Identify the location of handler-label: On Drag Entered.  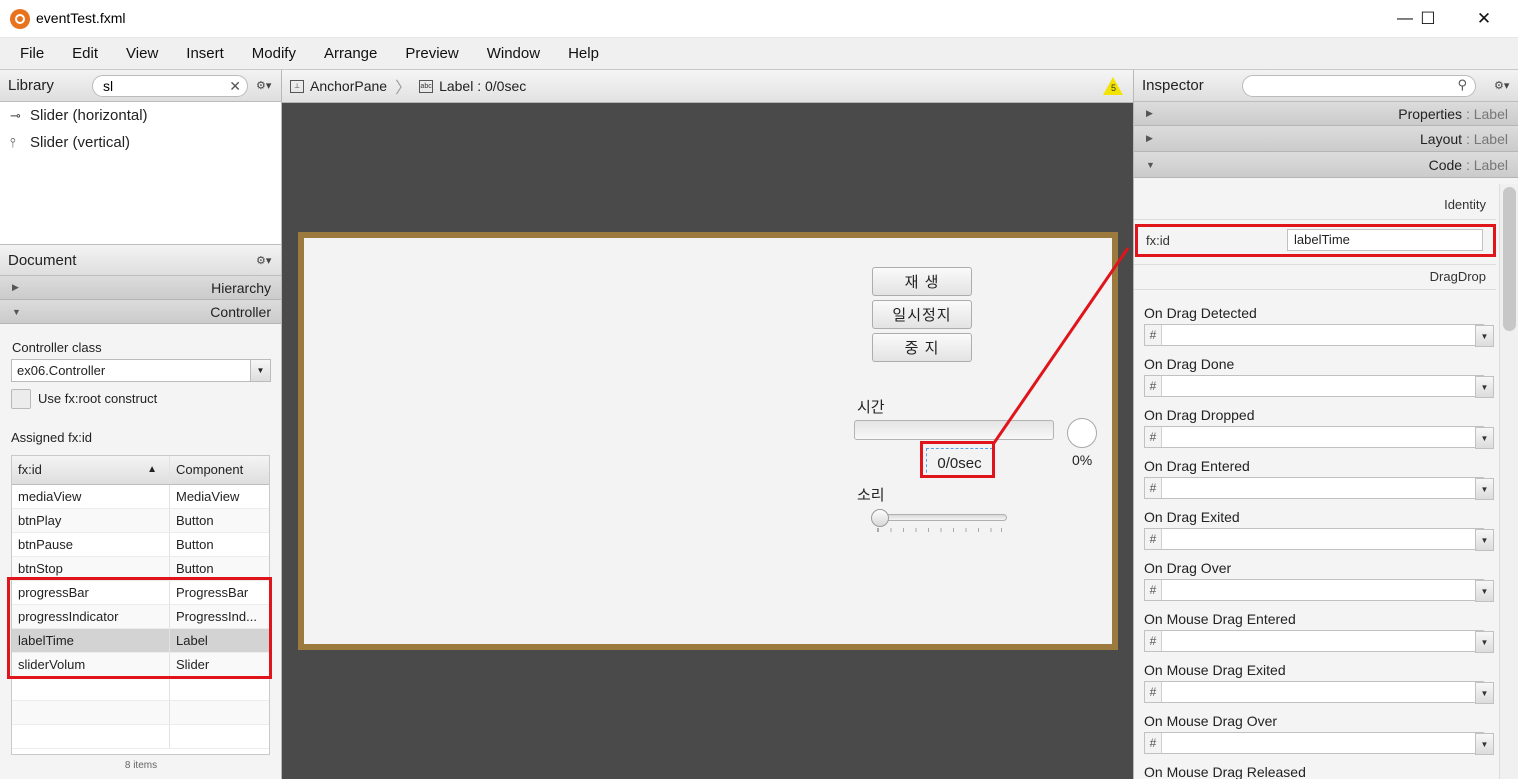
(1197, 466).